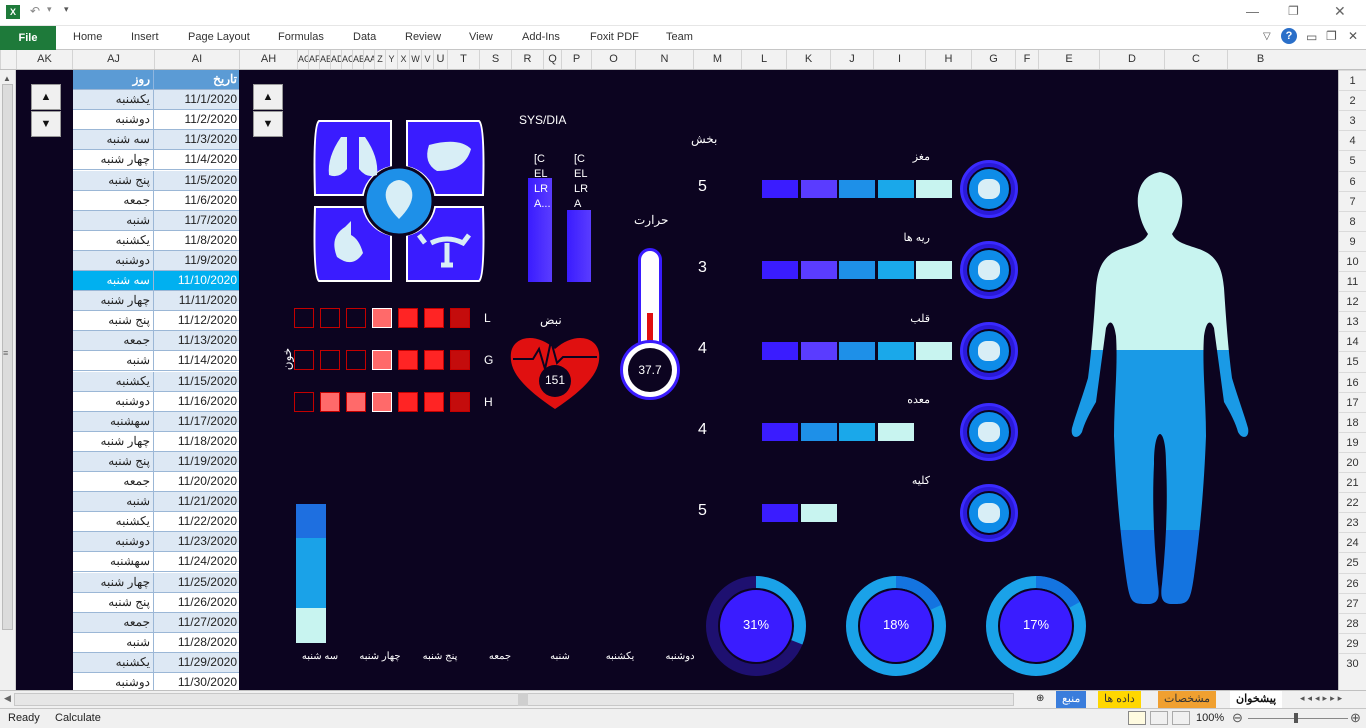 This screenshot has width=1366, height=728. I want to click on undo-dropdown-icon: ▾, so click(49, 9).